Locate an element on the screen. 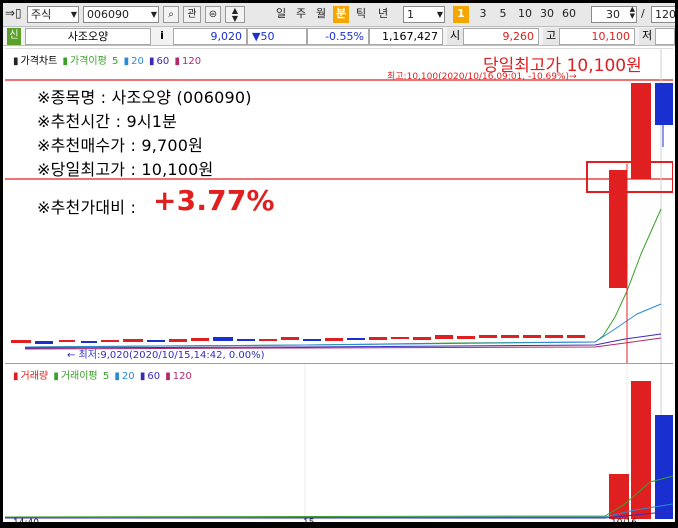 The width and height of the screenshot is (678, 528). open-value: 9,260 is located at coordinates (501, 36).